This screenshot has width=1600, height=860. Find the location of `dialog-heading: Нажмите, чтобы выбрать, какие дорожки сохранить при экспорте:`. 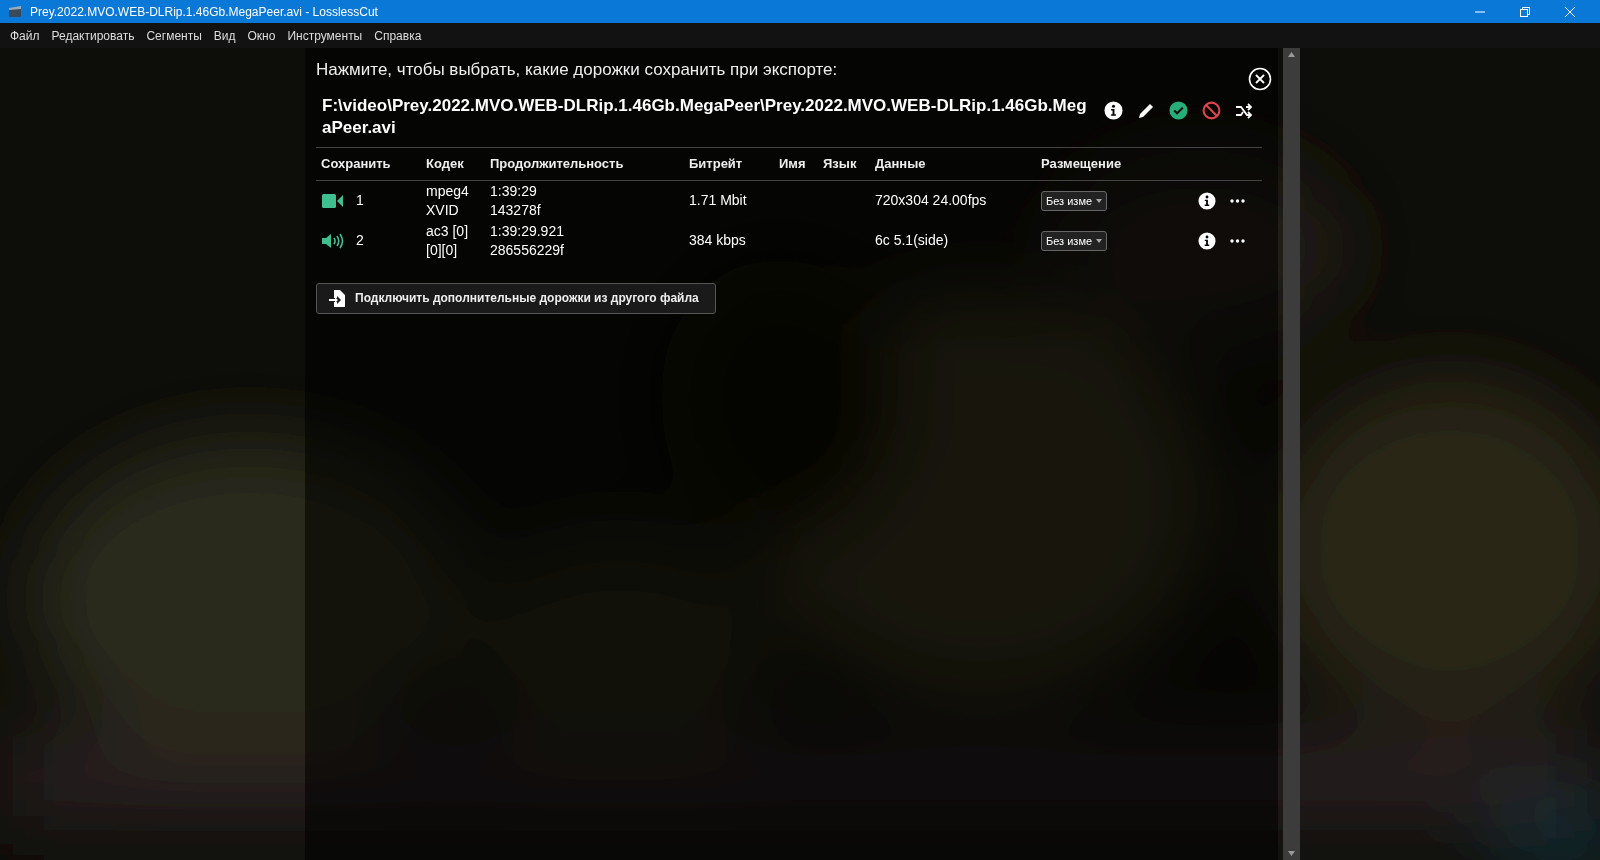

dialog-heading: Нажмите, чтобы выбрать, какие дорожки сохранить при экспорте: is located at coordinates (577, 70).